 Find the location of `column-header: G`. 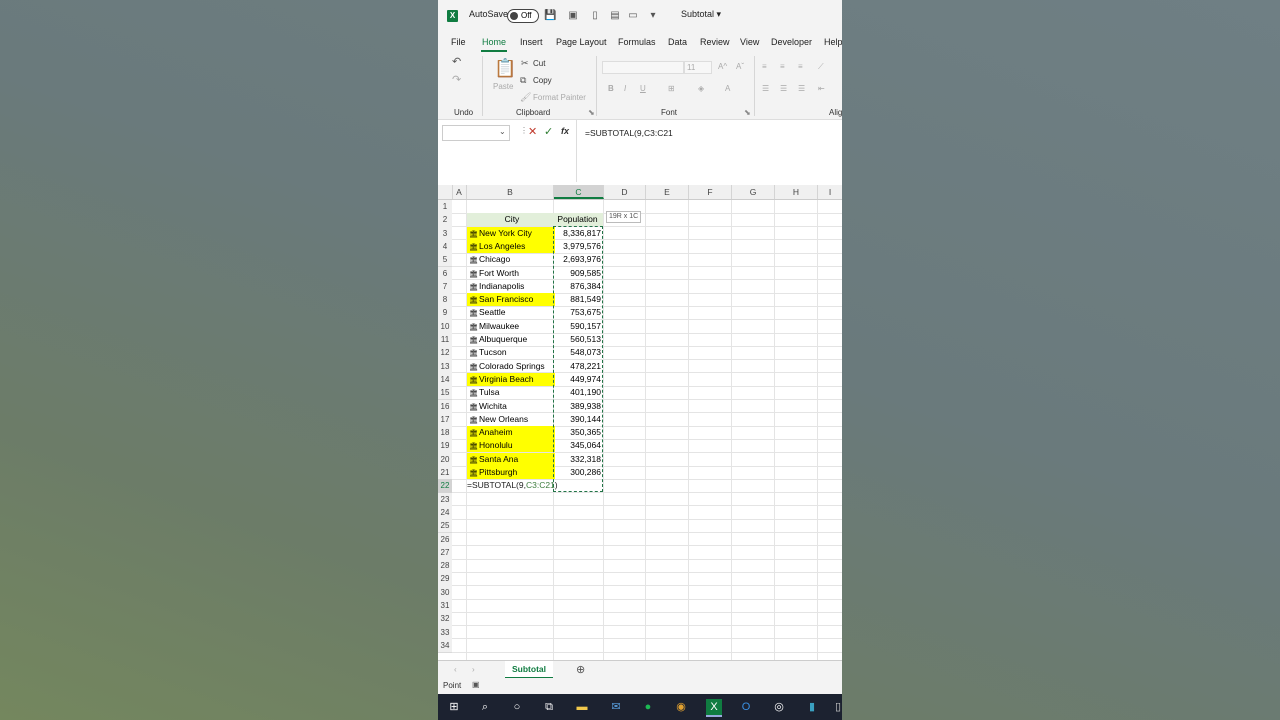

column-header: G is located at coordinates (753, 192).